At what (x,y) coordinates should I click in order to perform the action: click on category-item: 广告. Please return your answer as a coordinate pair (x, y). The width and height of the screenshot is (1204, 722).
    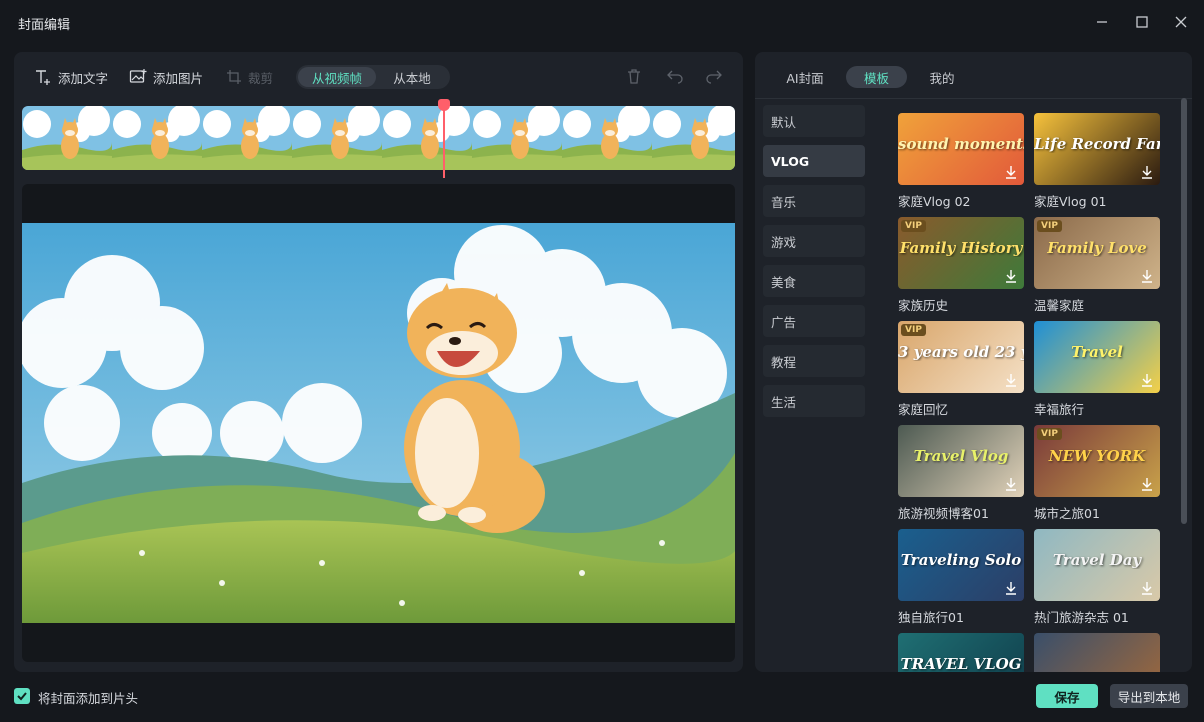
    Looking at the image, I should click on (814, 321).